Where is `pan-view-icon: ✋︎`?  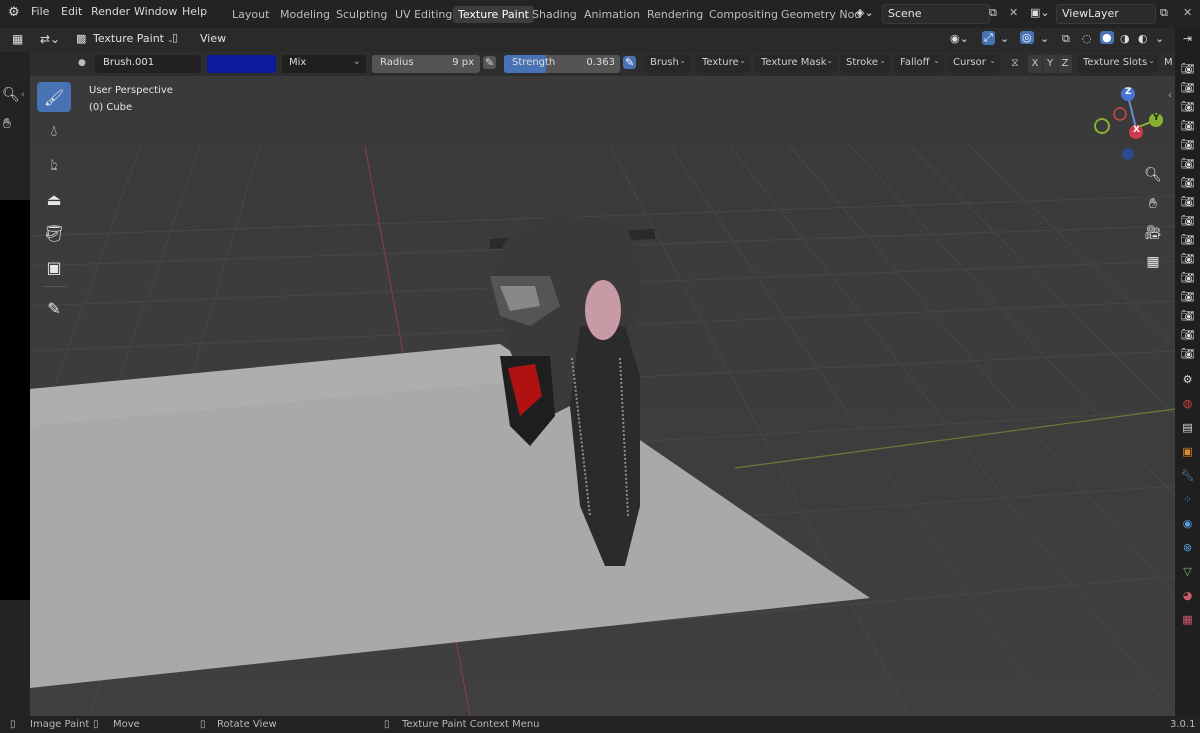
pan-view-icon: ✋︎ is located at coordinates (1153, 204).